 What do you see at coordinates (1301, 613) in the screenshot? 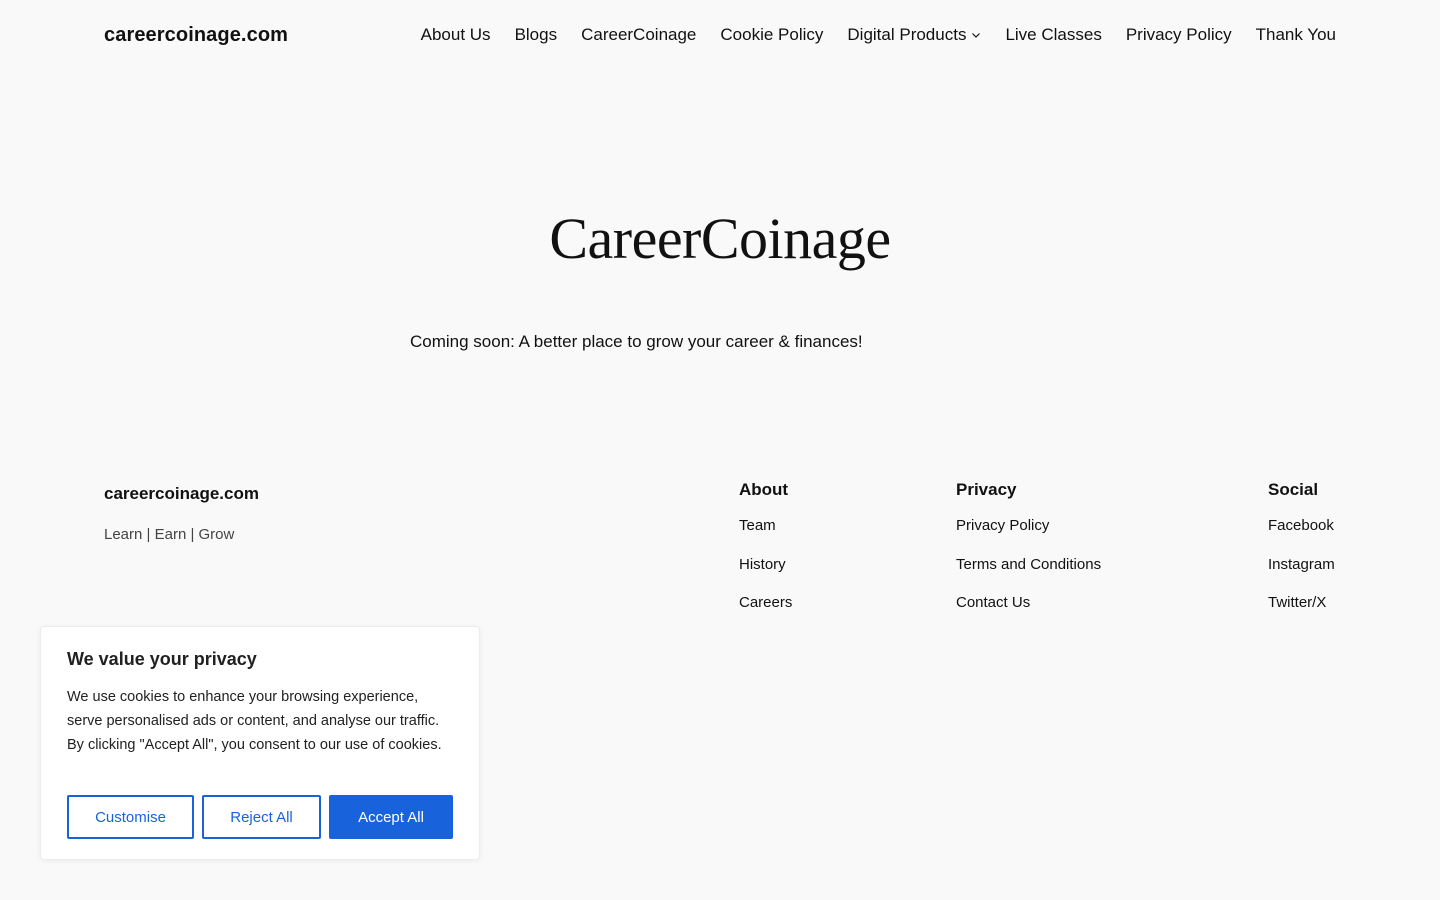
I see `footer-link-twitter-x: Twitter/X` at bounding box center [1301, 613].